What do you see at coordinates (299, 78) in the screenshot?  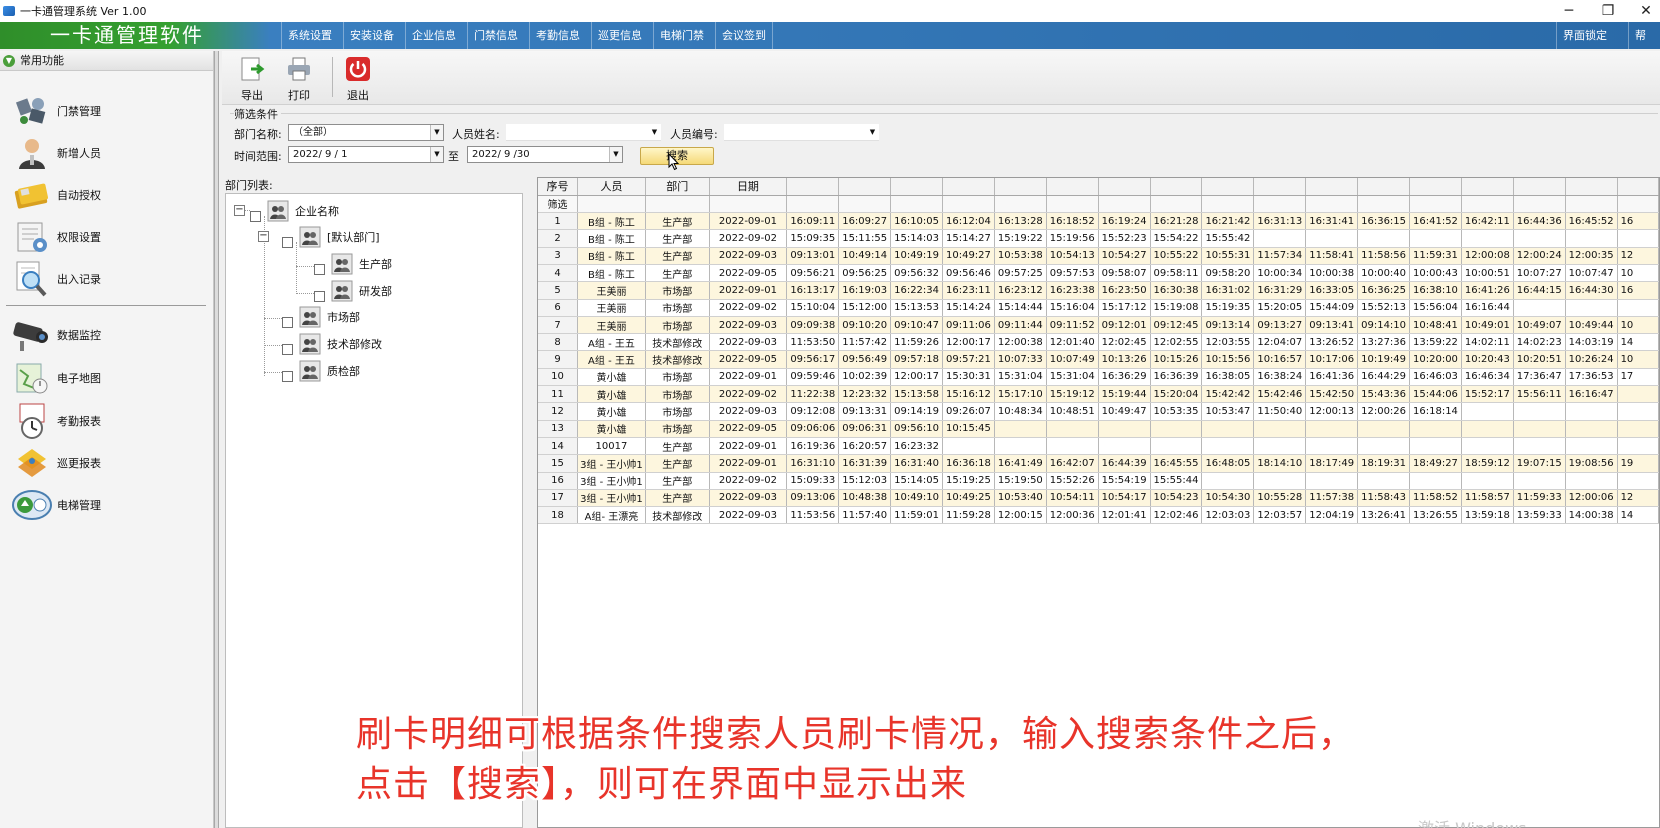 I see `print-button: 打印` at bounding box center [299, 78].